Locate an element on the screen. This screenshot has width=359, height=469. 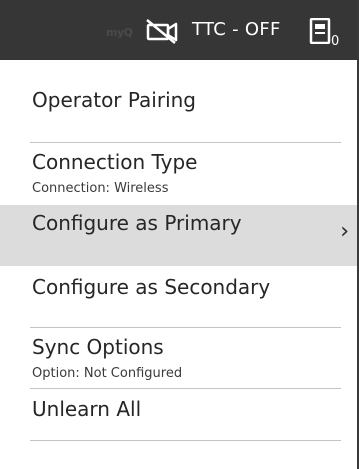
remote-icon is located at coordinates (320, 31).